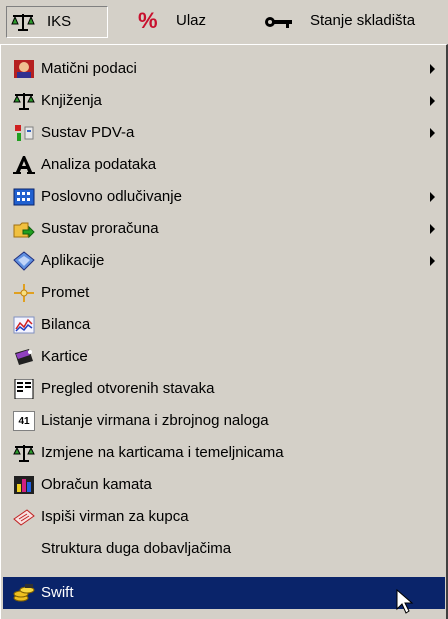  Describe the element at coordinates (65, 292) in the screenshot. I see `menu-item-label: Promet` at that location.